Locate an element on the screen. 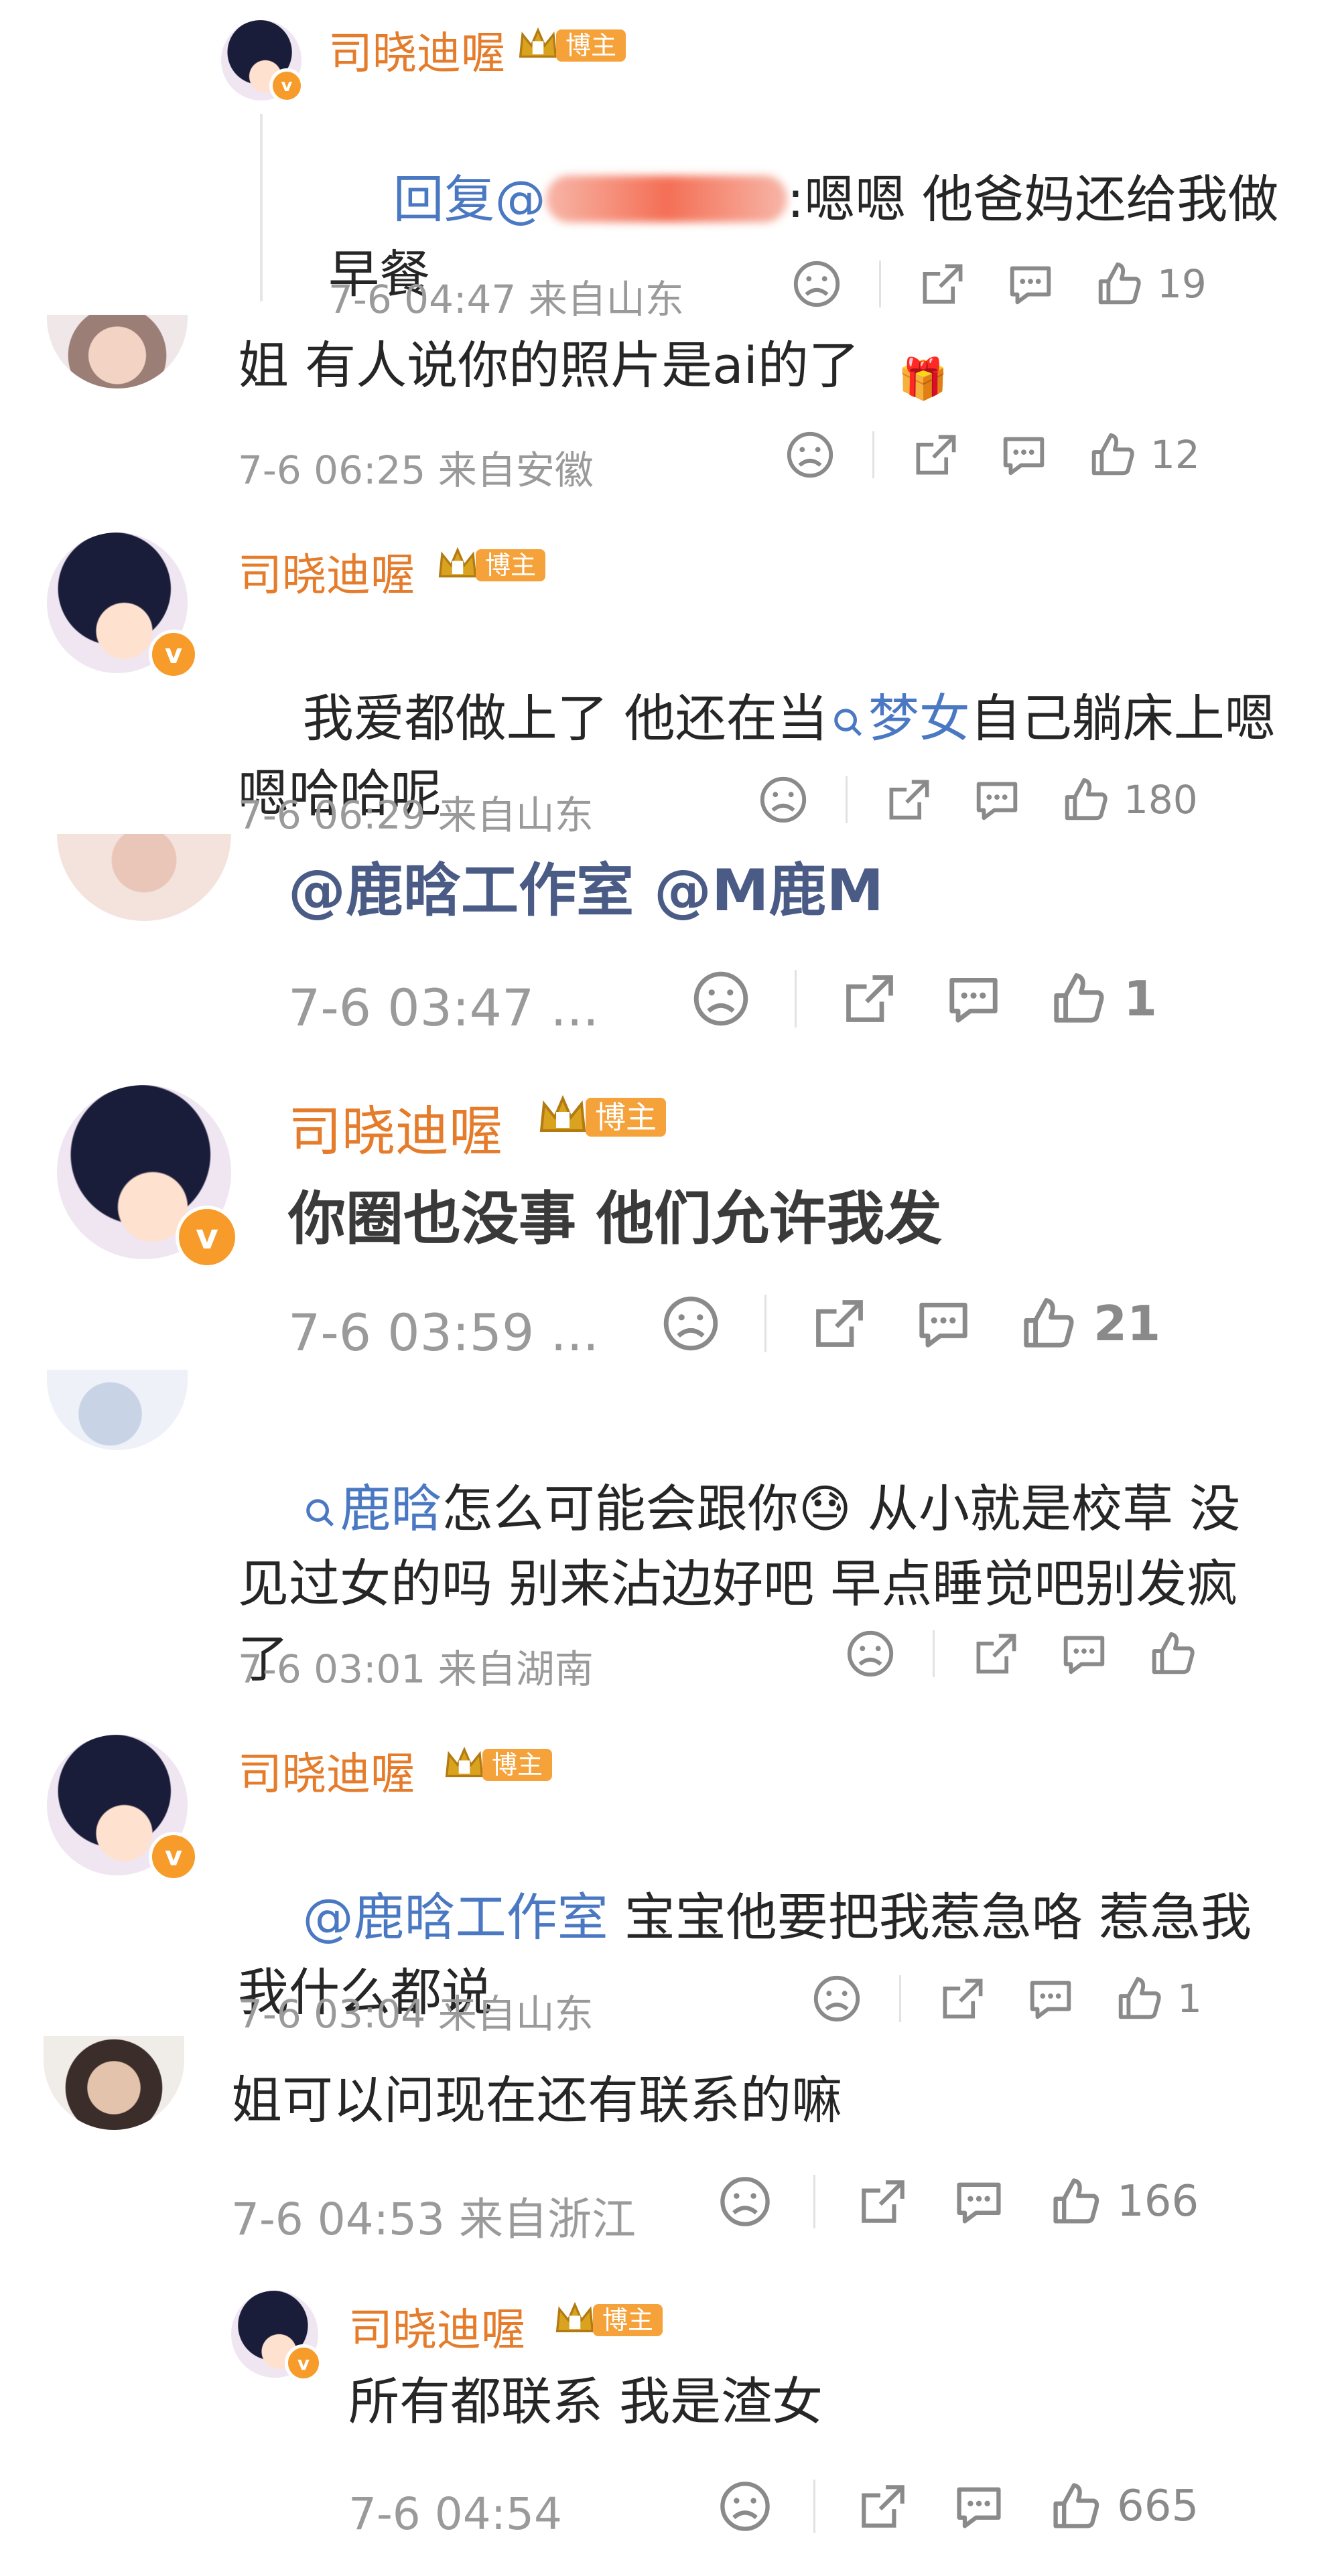 The height and width of the screenshot is (2576, 1340). comment-item: v 司晓迪喔 博主 所有都联系 我是渣女 7-6 04:54 665 is located at coordinates (670, 2423).